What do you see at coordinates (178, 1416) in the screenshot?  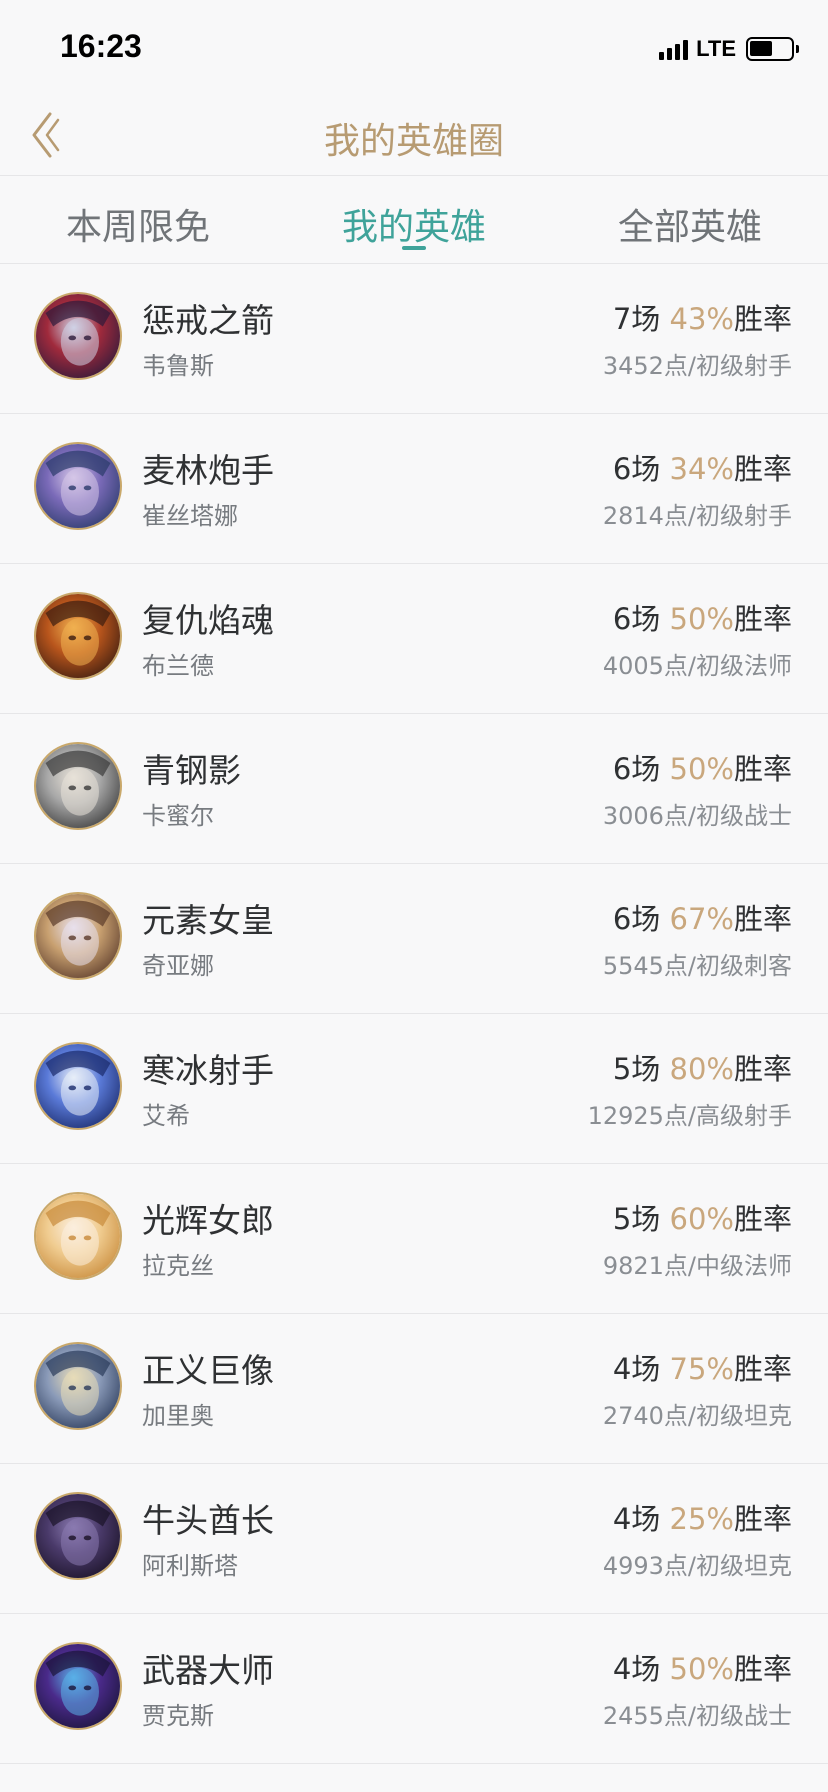 I see `hero-name: 加里奥` at bounding box center [178, 1416].